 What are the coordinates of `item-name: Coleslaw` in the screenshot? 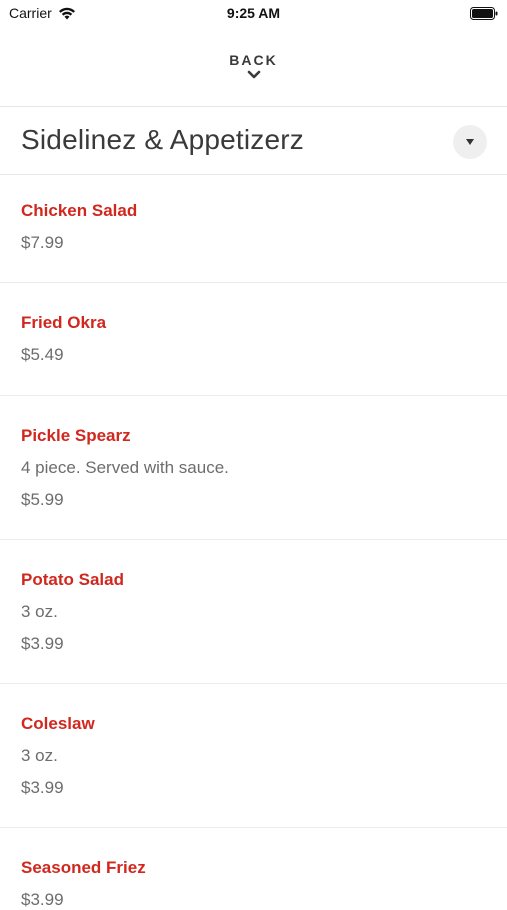 It's located at (58, 723).